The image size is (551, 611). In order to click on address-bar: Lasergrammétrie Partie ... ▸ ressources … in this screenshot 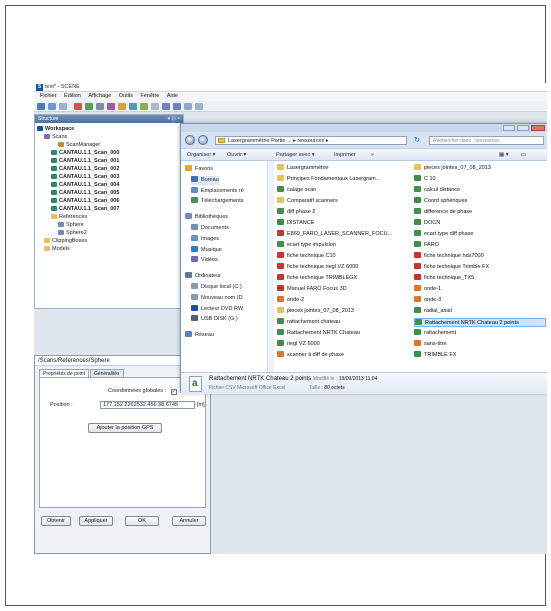, I will do `click(311, 140)`.